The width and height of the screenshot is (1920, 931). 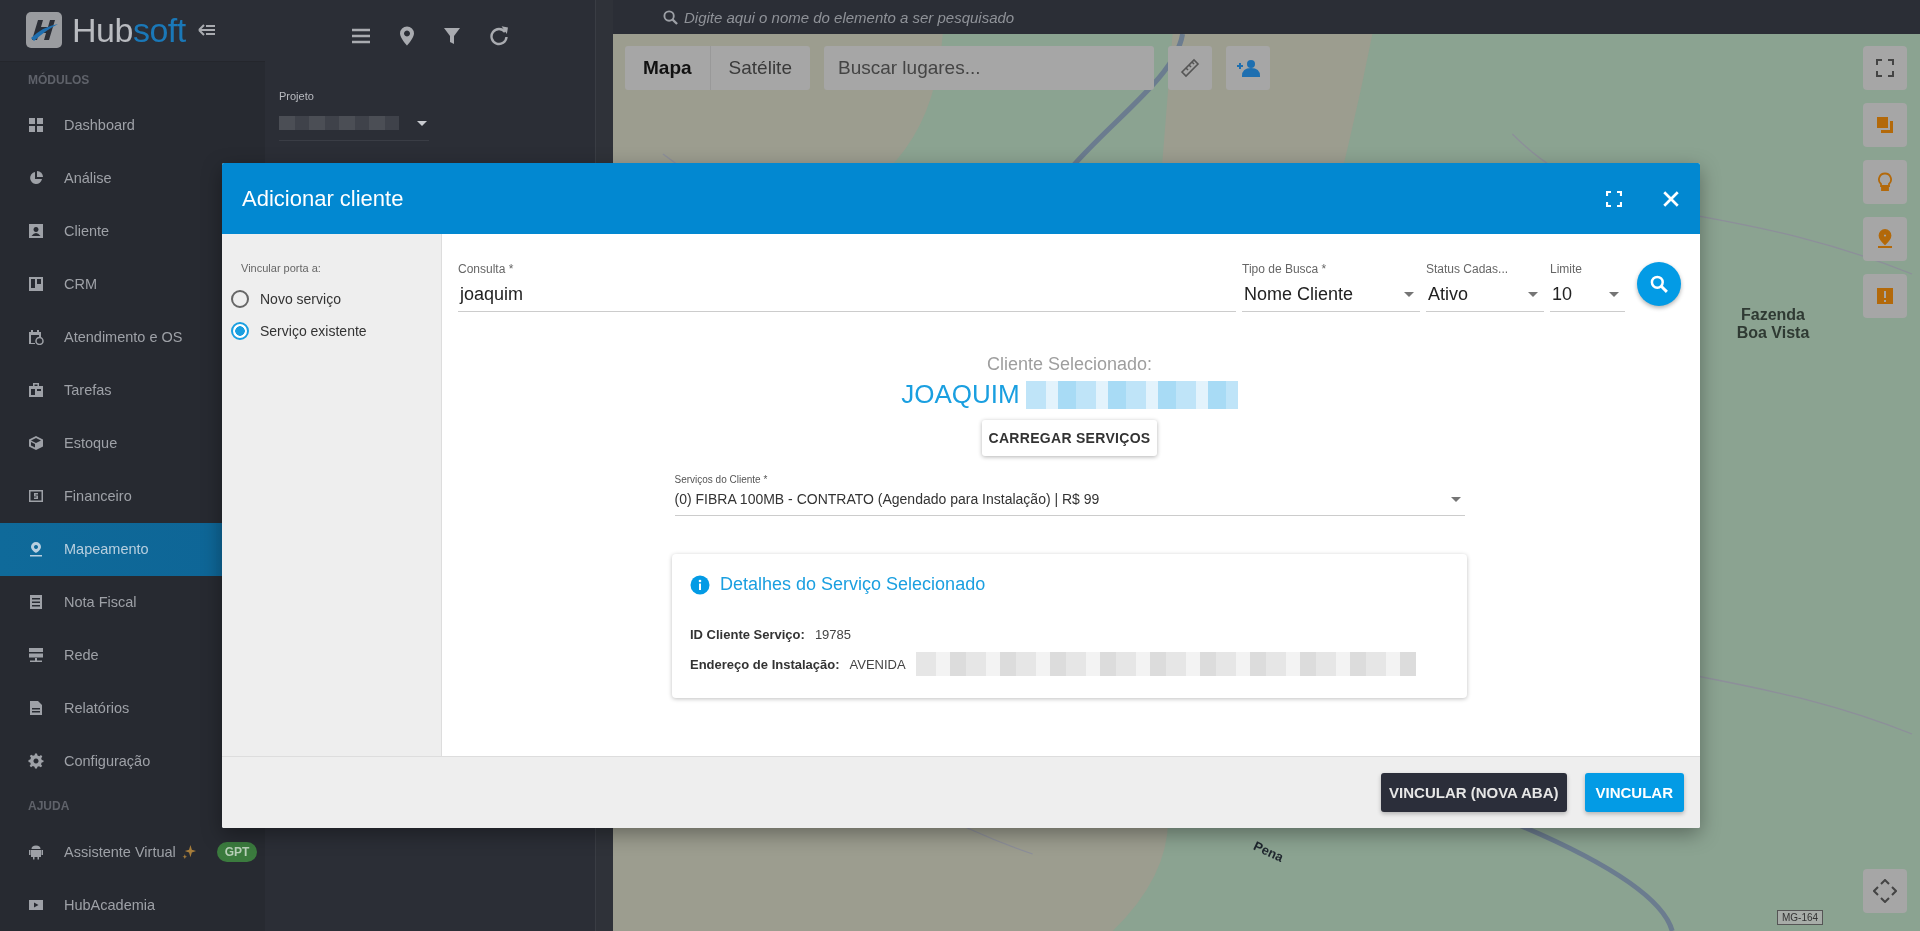 I want to click on nav-item: Estoque, so click(x=132, y=443).